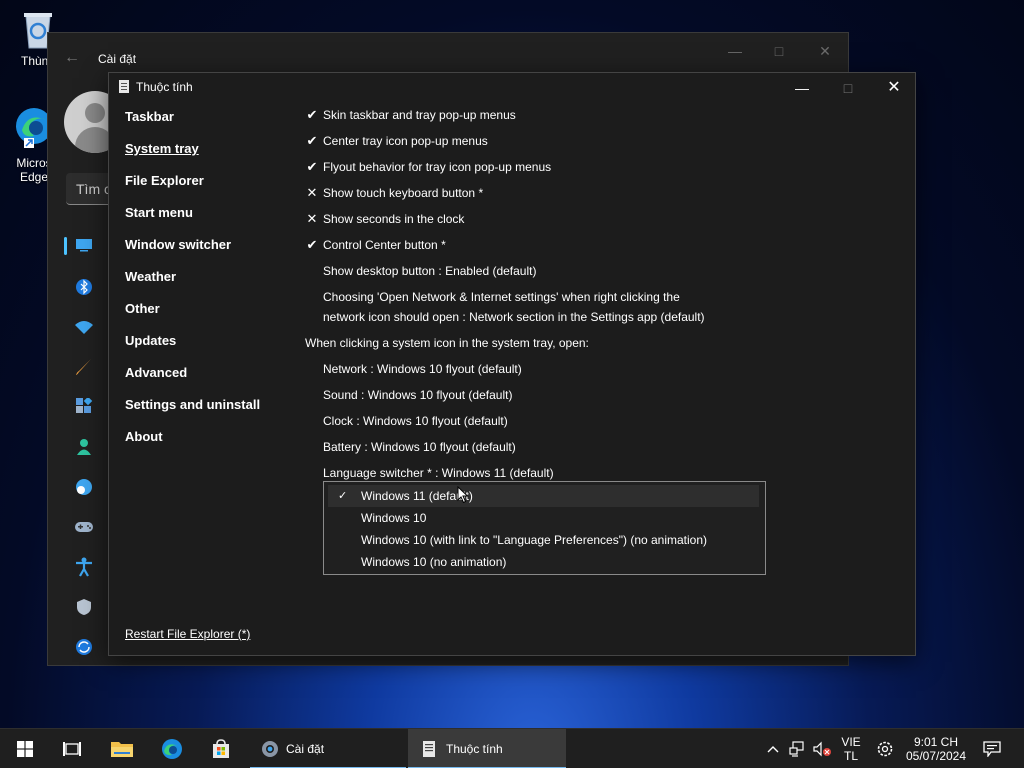 The width and height of the screenshot is (1024, 768). Describe the element at coordinates (605, 372) in the screenshot. I see `option-network-flyout: Network : Windows 10 flyout (default)` at that location.